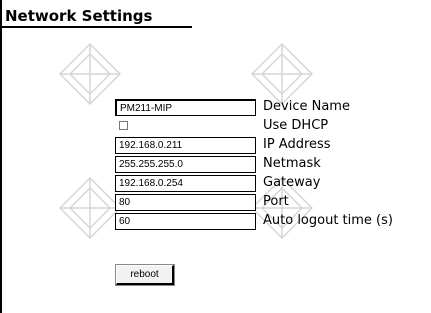  I want to click on gateway-input: 192.168.0.254, so click(185, 183).